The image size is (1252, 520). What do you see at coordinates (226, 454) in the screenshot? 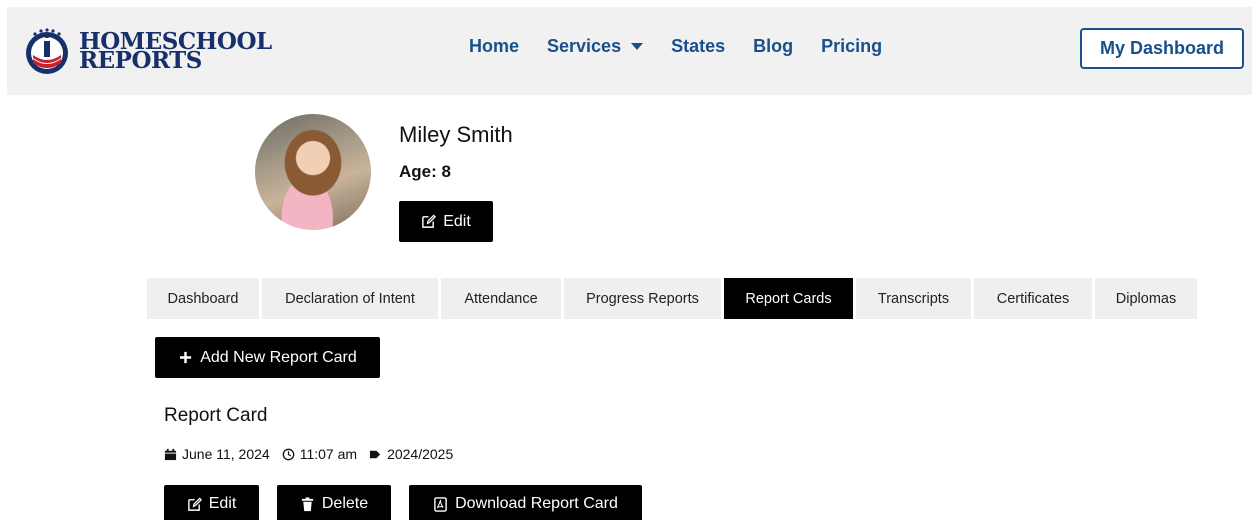
I see `report-card-date-text: June 11, 2024` at bounding box center [226, 454].